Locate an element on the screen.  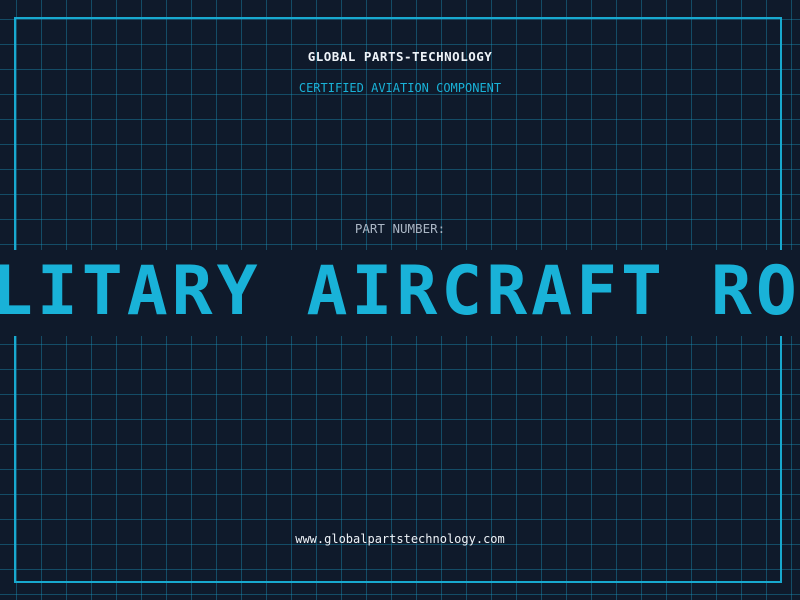
company-name: GLOBAL PARTS-TECHNOLOGY is located at coordinates (400, 56).